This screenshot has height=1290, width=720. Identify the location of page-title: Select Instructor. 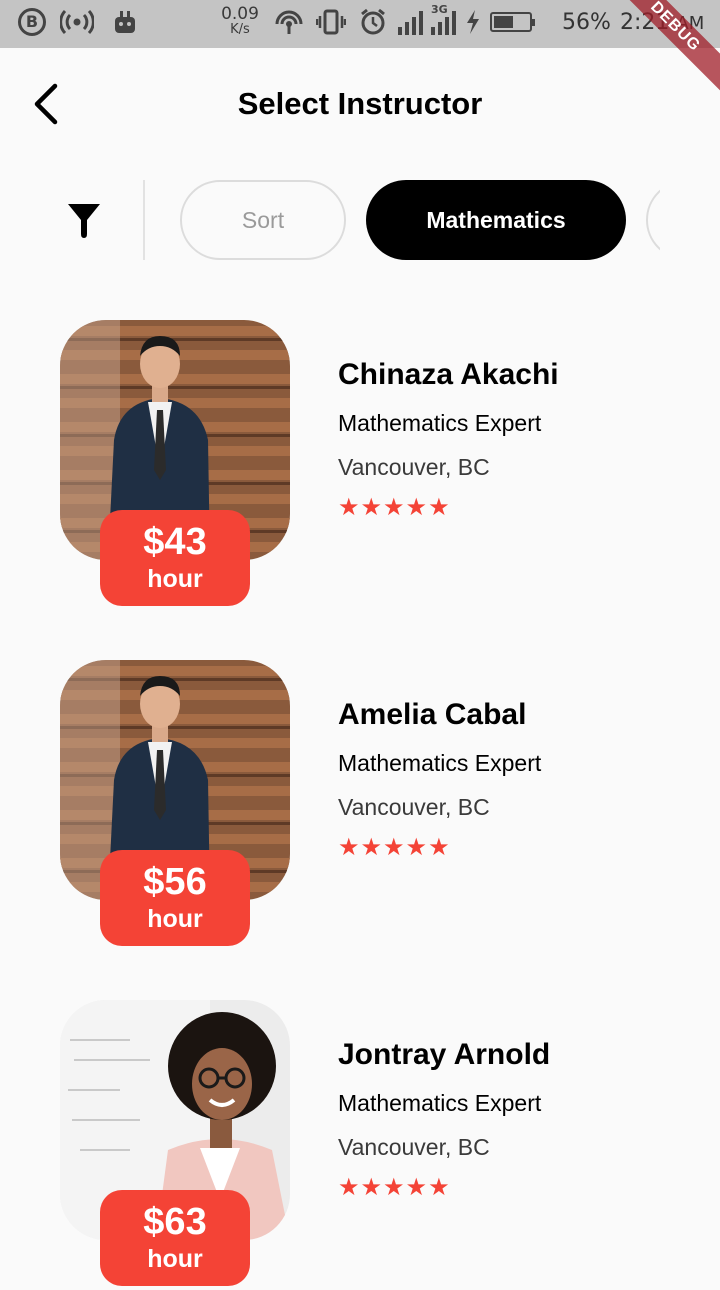
(360, 103).